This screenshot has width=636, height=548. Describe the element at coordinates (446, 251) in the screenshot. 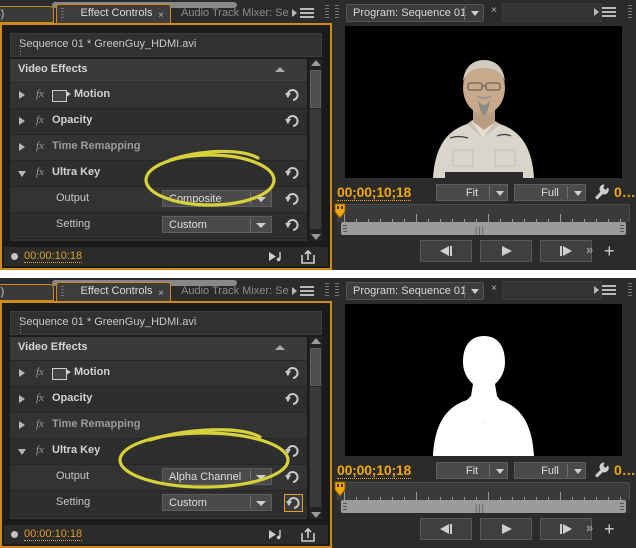

I see `step-back-button-top` at that location.